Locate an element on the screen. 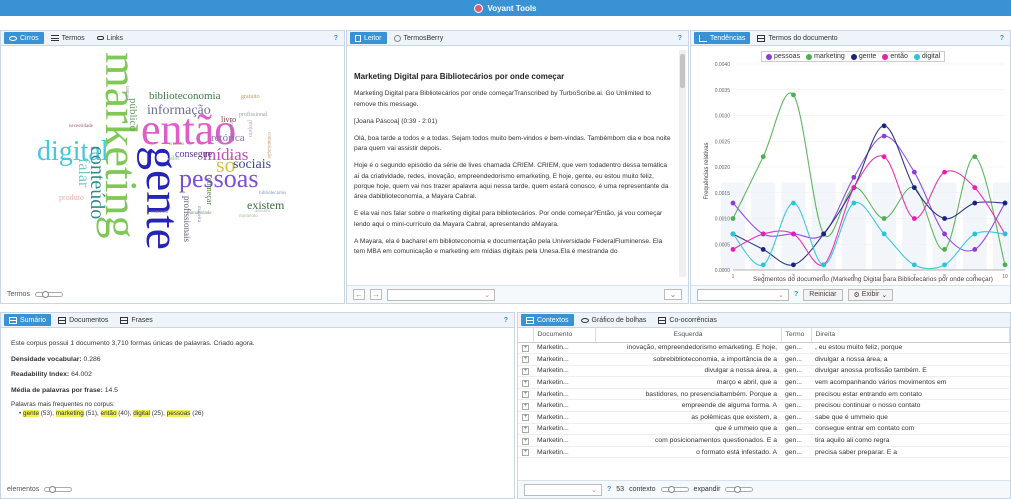  reader-scrollbar is located at coordinates (682, 163).